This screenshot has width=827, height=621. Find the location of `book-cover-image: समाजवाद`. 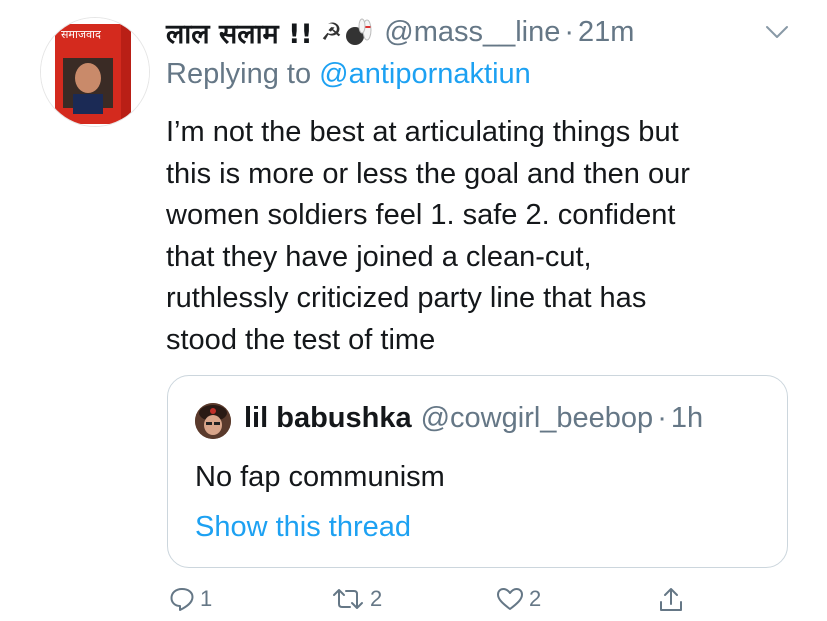

book-cover-image: समाजवाद is located at coordinates (95, 72).